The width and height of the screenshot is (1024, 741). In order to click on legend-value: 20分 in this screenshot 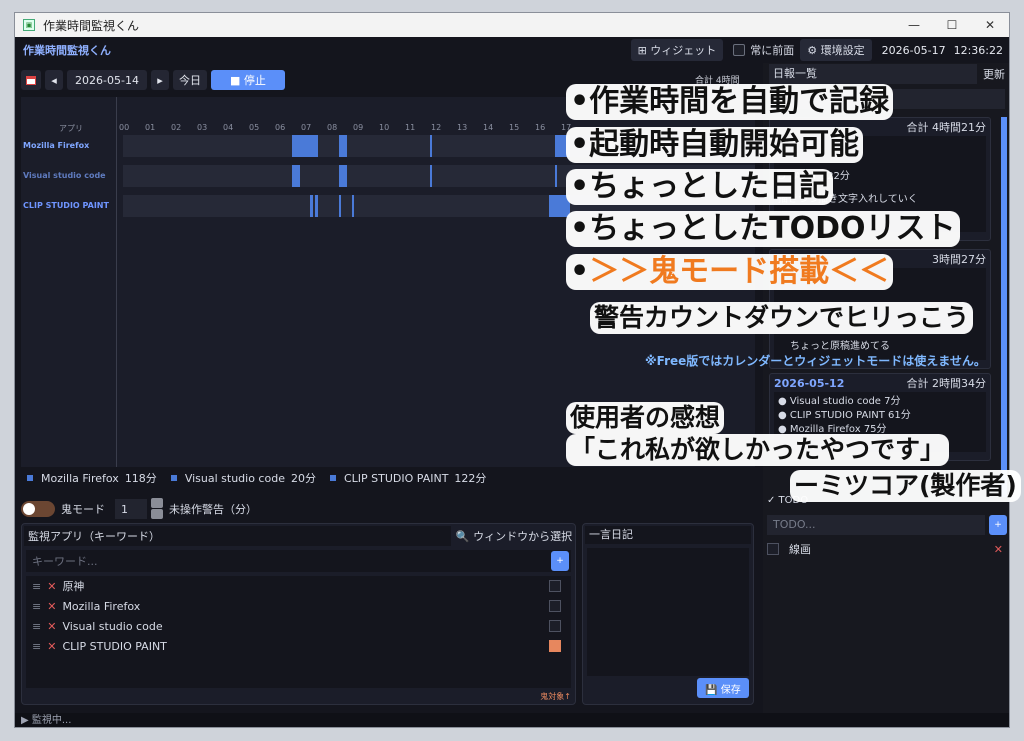, I will do `click(303, 478)`.